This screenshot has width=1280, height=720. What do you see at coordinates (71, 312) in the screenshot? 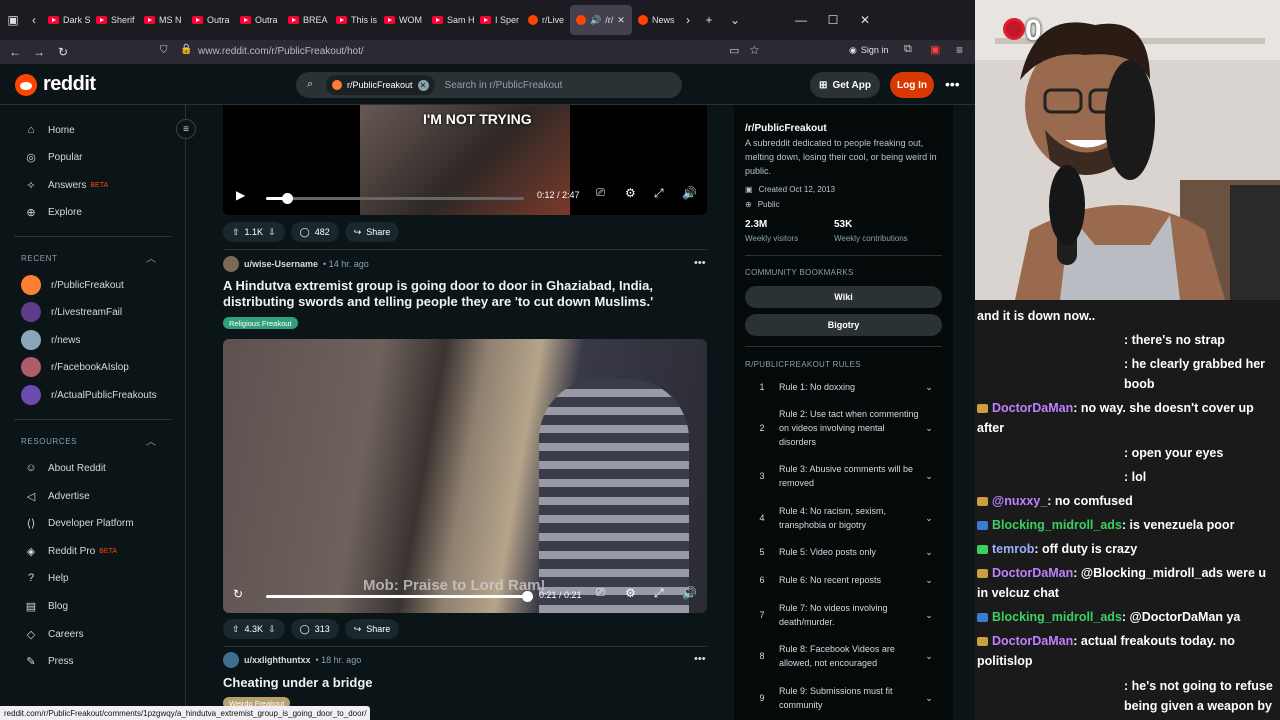
I see `sidebar-item-recent: r/LivestreamFail` at bounding box center [71, 312].